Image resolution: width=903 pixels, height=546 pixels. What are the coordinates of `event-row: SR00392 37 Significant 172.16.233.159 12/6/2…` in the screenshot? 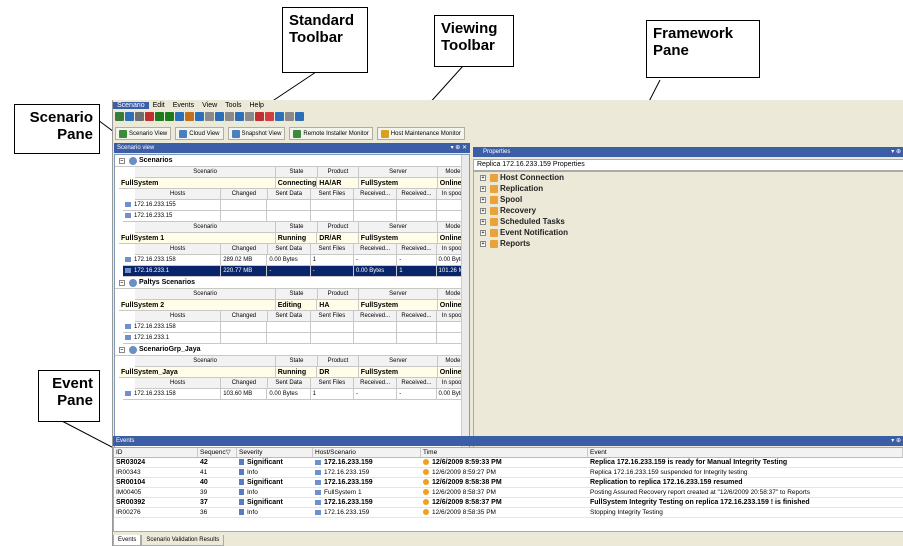 It's located at (508, 503).